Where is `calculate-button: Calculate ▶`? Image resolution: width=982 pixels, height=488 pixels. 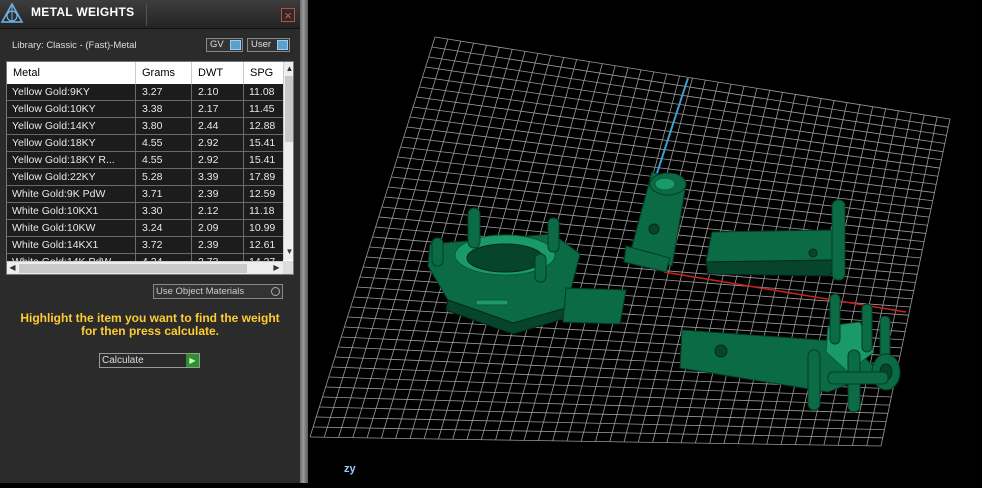
calculate-button: Calculate ▶ is located at coordinates (149, 360).